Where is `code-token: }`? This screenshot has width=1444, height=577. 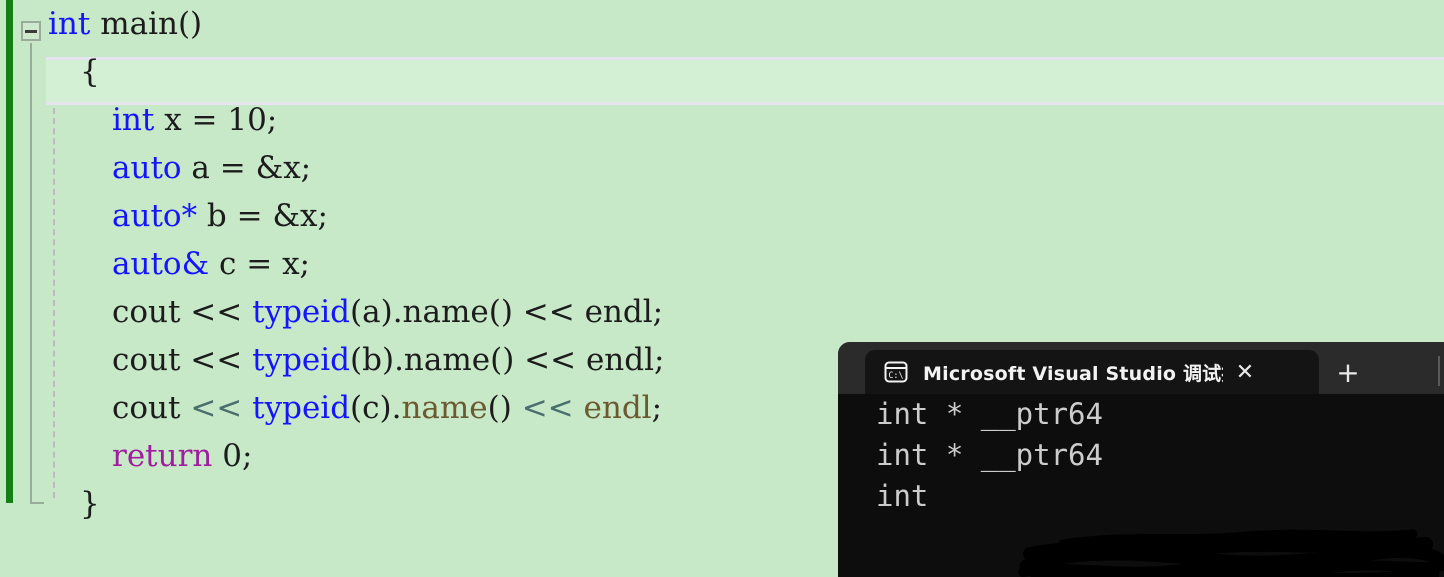 code-token: } is located at coordinates (90, 504).